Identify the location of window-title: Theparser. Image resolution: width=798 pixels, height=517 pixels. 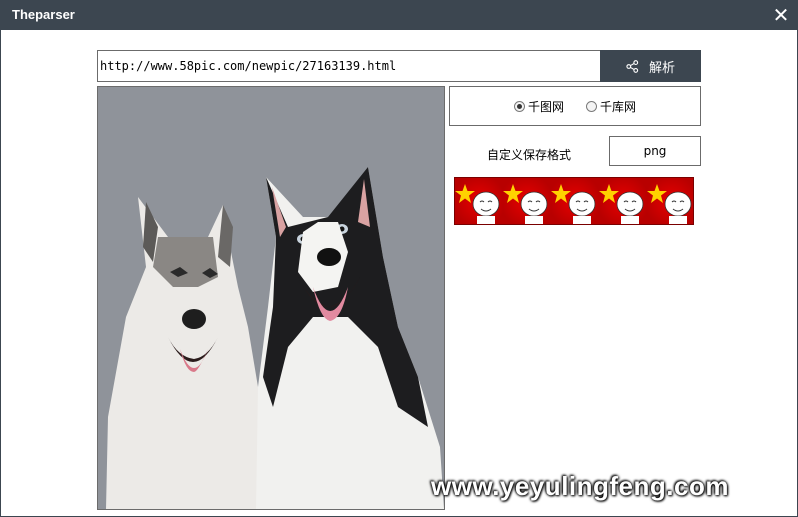
(43, 14).